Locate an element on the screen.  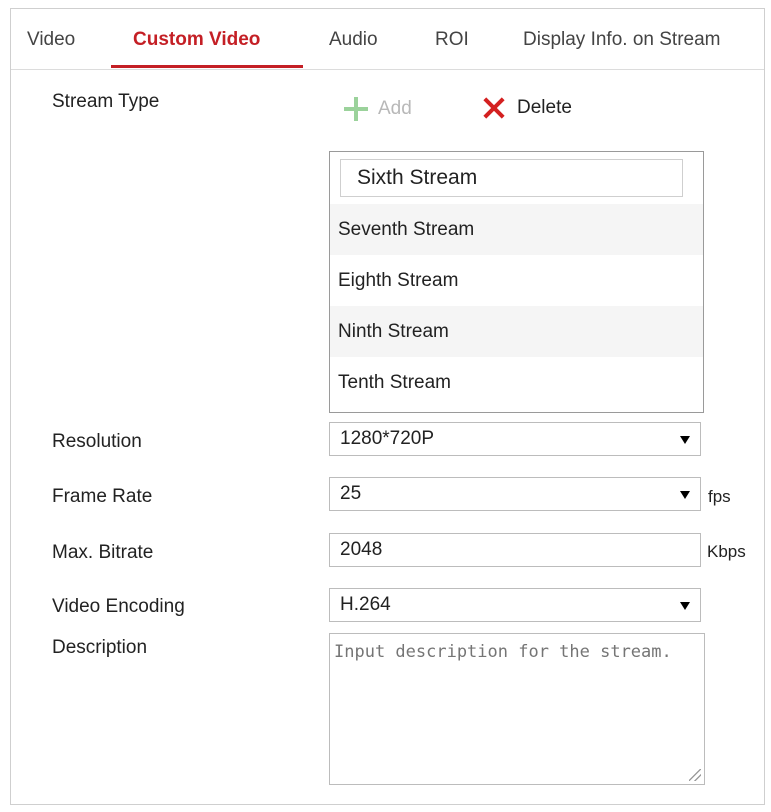
stream-item-ninth: Ninth Stream is located at coordinates (516, 331).